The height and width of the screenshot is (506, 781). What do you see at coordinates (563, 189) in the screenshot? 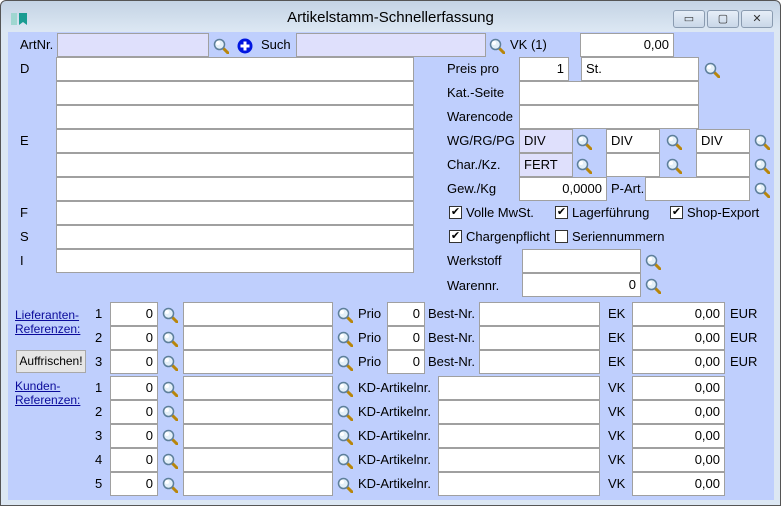
I see `gew-input: 0,0000` at bounding box center [563, 189].